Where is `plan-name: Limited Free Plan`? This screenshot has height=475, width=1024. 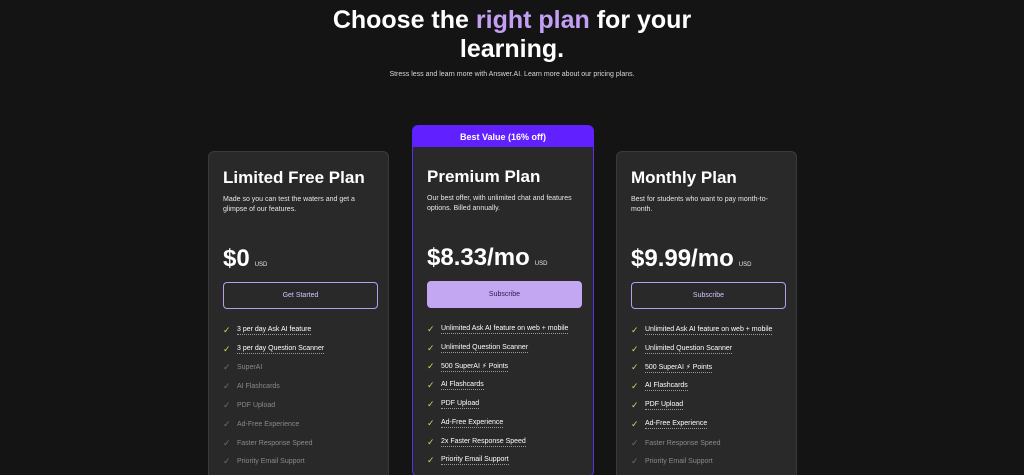
plan-name: Limited Free Plan is located at coordinates (294, 177).